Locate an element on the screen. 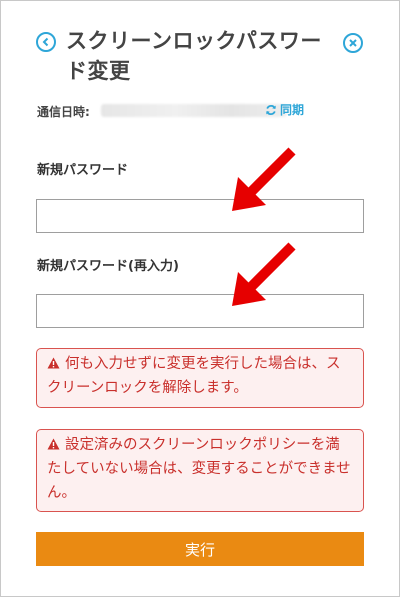 The image size is (400, 597). confirm-password-input is located at coordinates (200, 311).